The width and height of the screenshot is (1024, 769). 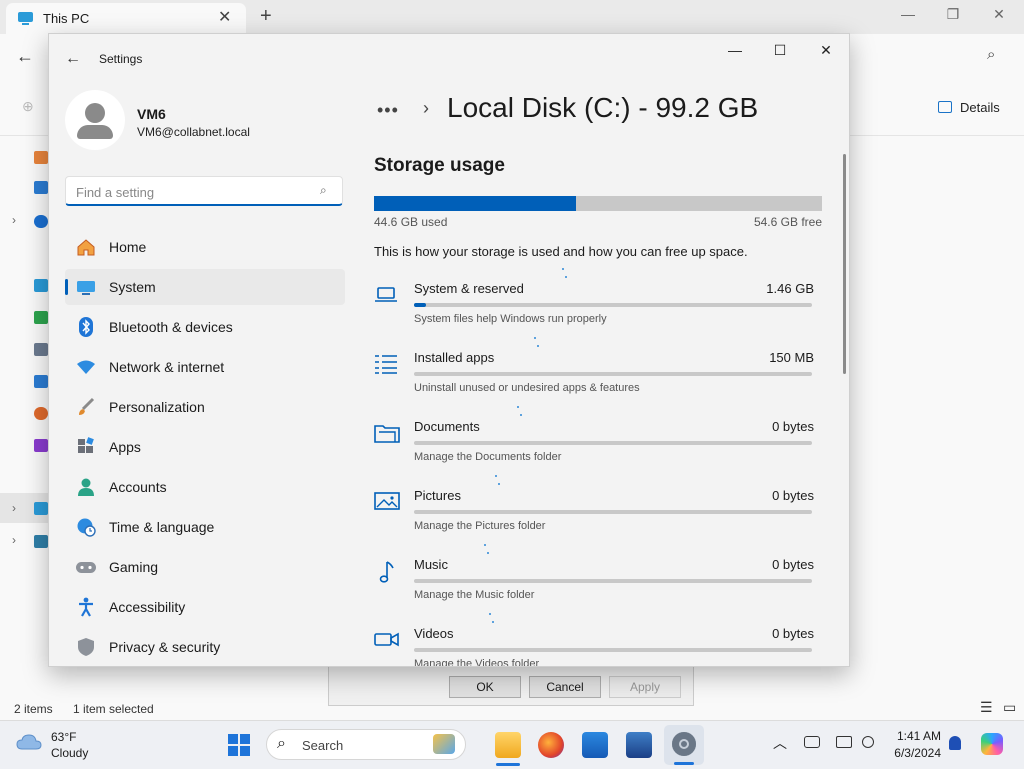 I want to click on nav-item-bluetooth: Bluetooth & devices, so click(x=205, y=327).